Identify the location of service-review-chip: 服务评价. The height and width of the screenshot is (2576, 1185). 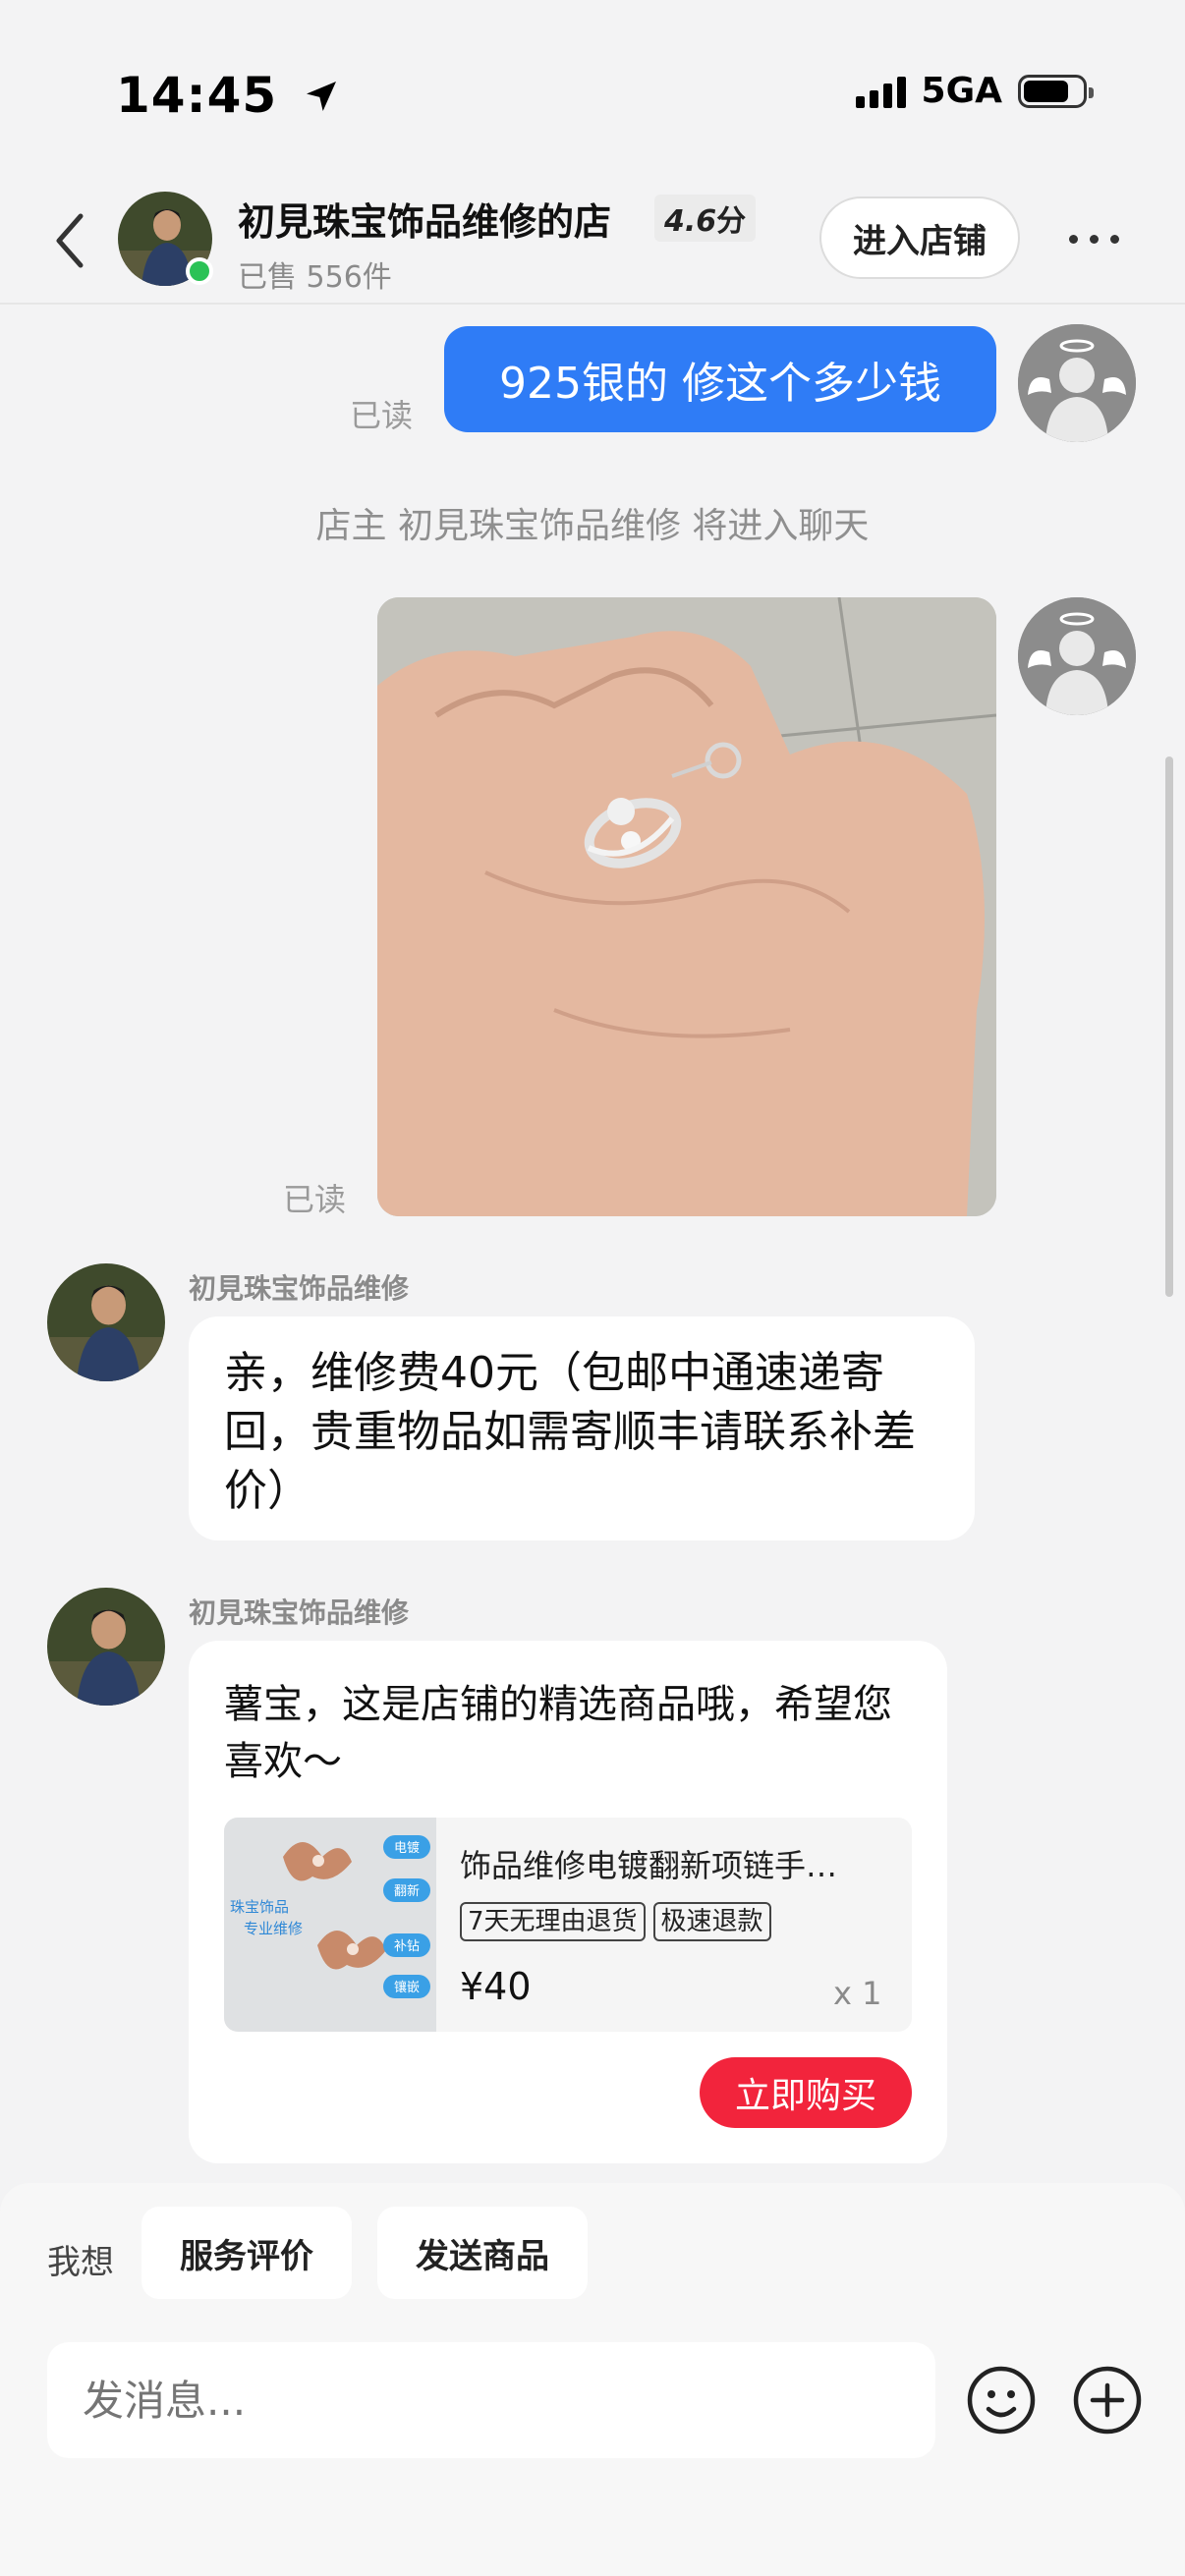
(247, 2253).